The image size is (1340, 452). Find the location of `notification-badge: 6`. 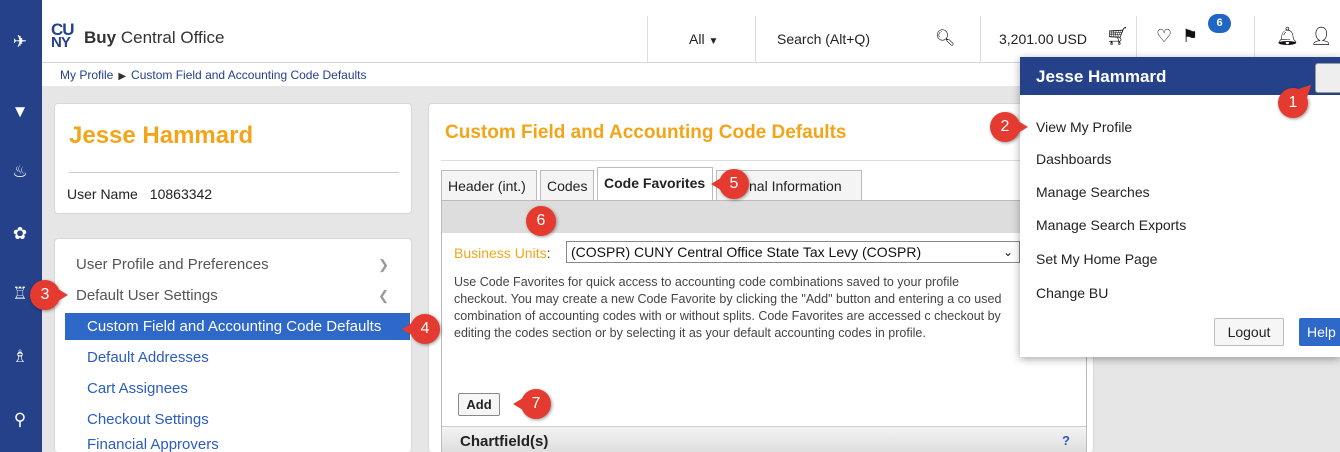

notification-badge: 6 is located at coordinates (1219, 23).